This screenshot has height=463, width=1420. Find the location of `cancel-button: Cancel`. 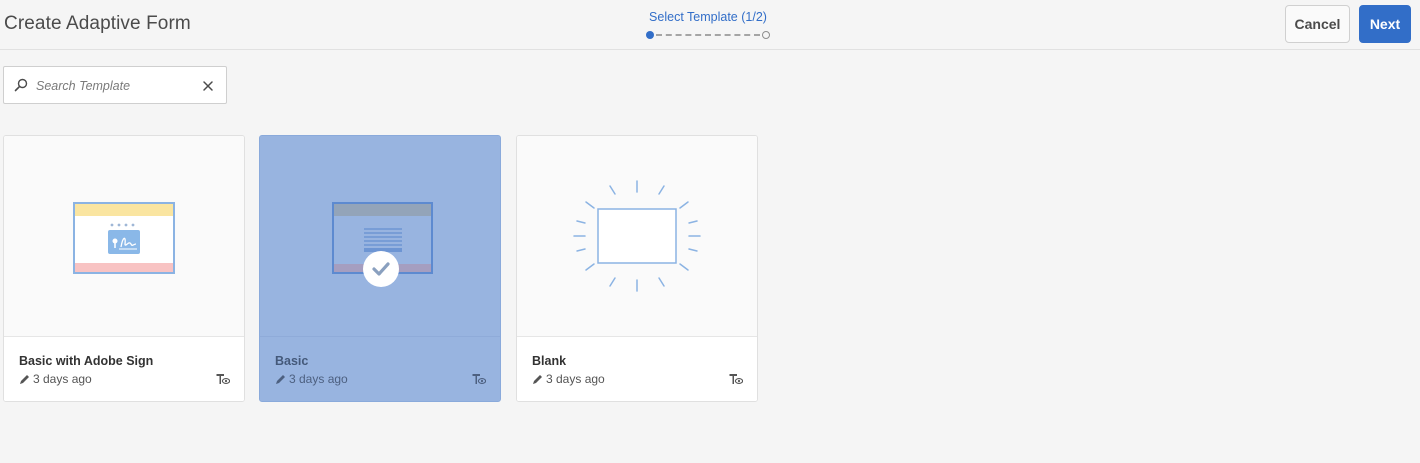

cancel-button: Cancel is located at coordinates (1317, 24).